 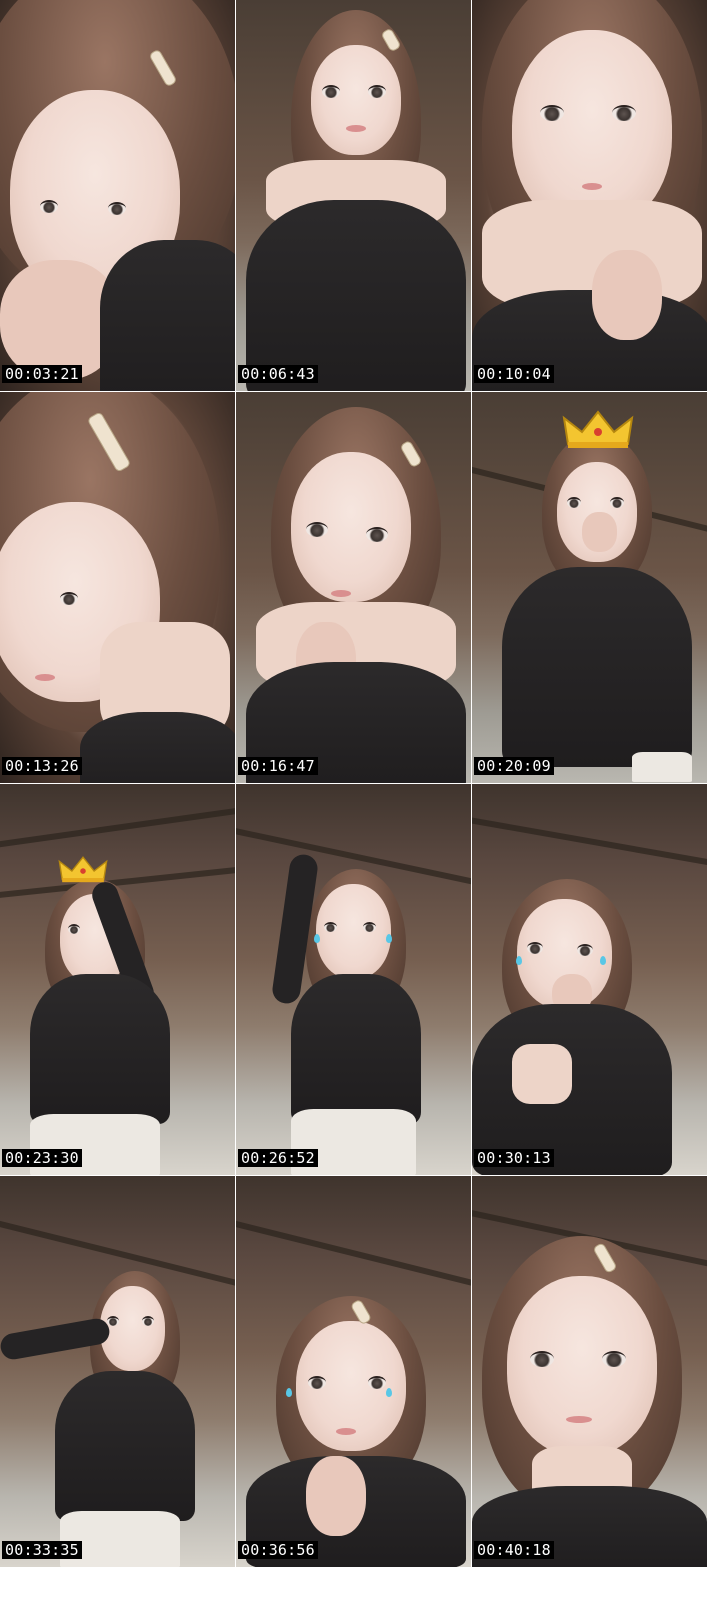 What do you see at coordinates (514, 766) in the screenshot?
I see `timestamp: 00:20:09` at bounding box center [514, 766].